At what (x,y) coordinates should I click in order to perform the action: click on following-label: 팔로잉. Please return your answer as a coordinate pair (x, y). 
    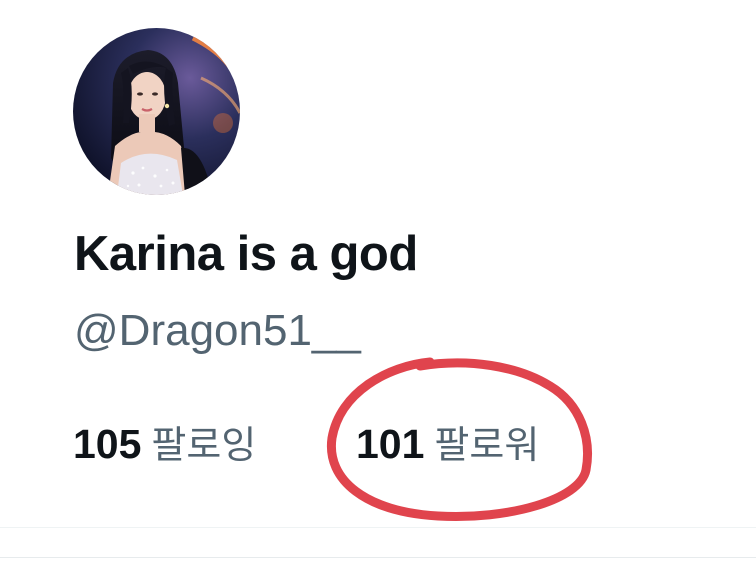
    Looking at the image, I should click on (204, 445).